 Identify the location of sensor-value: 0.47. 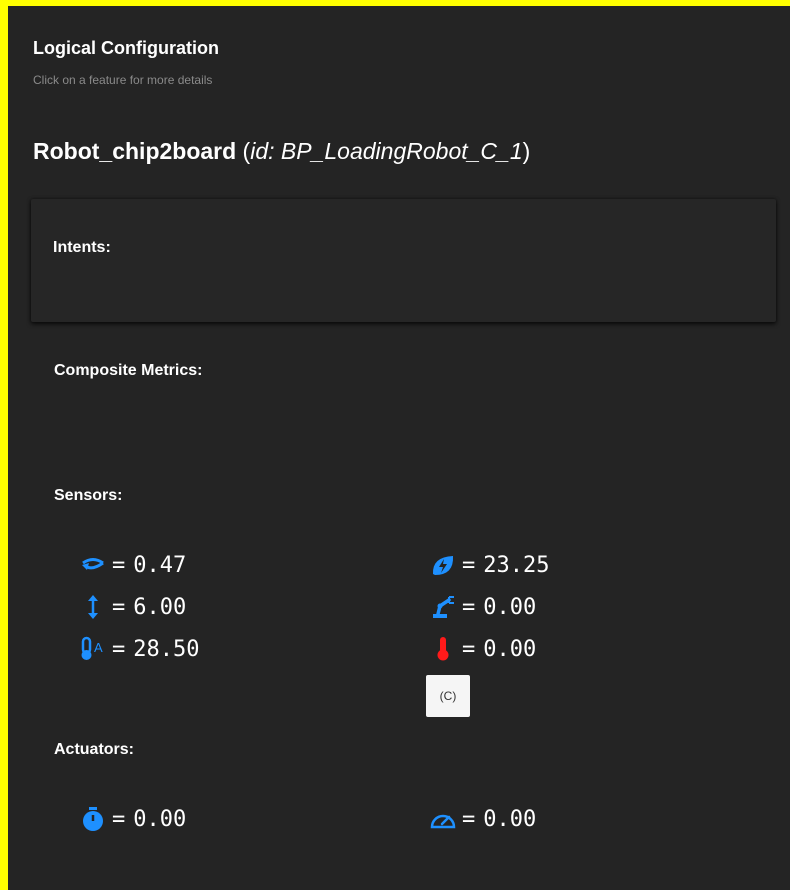
(160, 565).